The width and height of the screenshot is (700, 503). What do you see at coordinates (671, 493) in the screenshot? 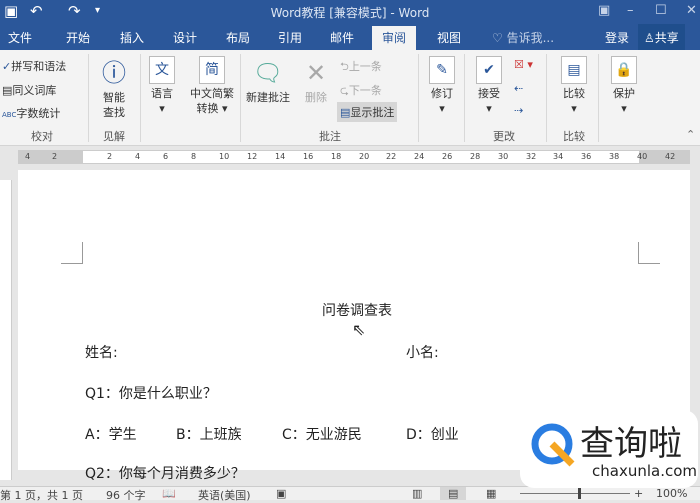
I see `zoom-level: 100%` at bounding box center [671, 493].